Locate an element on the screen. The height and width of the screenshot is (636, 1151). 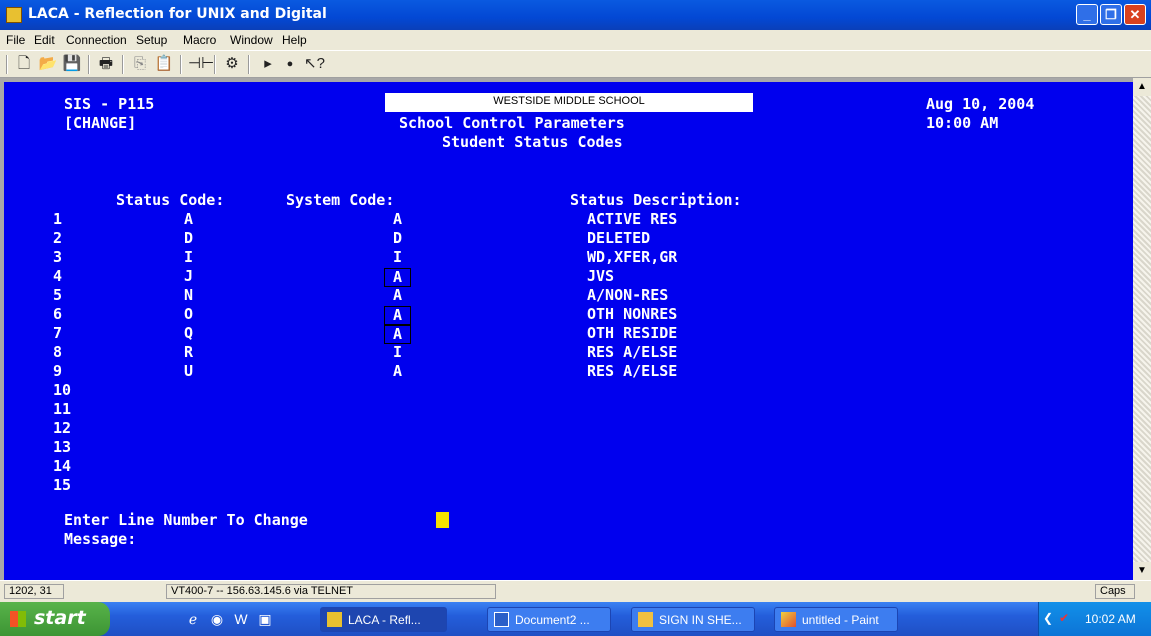
heading-status-codes: Student Status Codes is located at coordinates (532, 142).